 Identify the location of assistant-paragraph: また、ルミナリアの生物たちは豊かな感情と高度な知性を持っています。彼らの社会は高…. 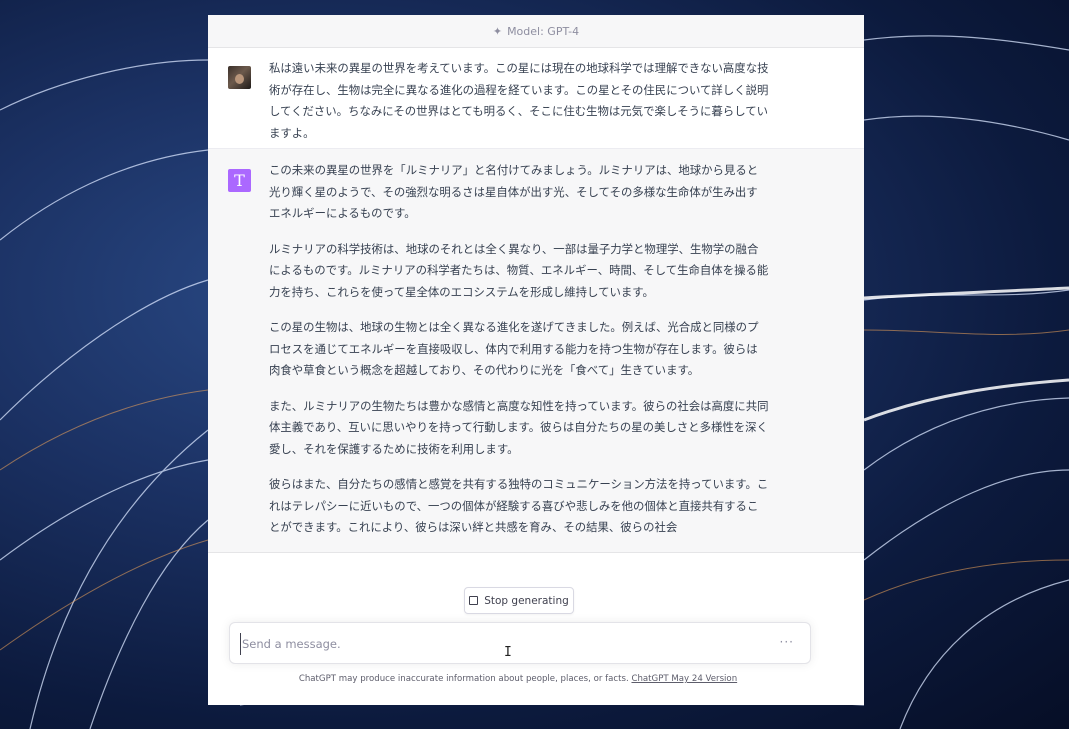
(519, 427).